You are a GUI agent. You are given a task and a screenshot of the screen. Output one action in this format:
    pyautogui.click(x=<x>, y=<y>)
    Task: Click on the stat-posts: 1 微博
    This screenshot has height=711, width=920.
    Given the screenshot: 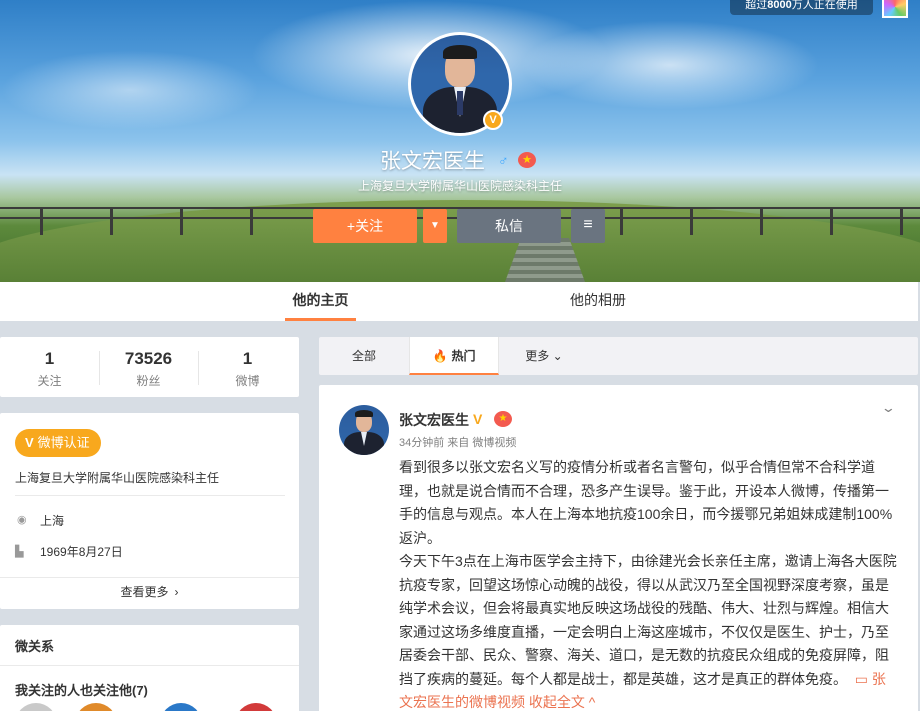 What is the action you would take?
    pyautogui.click(x=247, y=367)
    